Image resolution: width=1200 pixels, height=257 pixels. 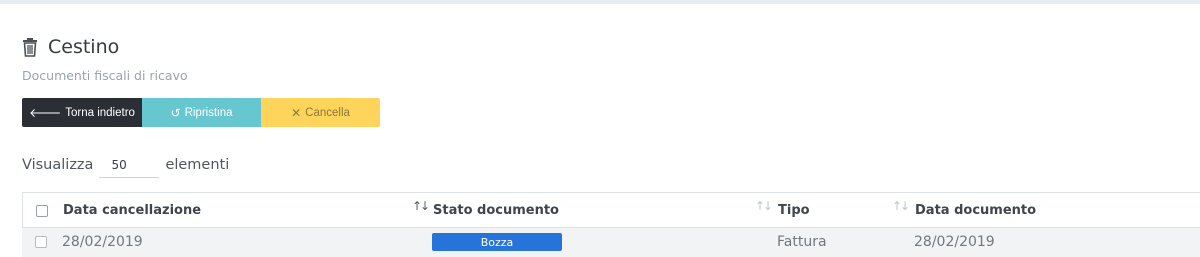 What do you see at coordinates (41, 242) in the screenshot?
I see `row-checkbox` at bounding box center [41, 242].